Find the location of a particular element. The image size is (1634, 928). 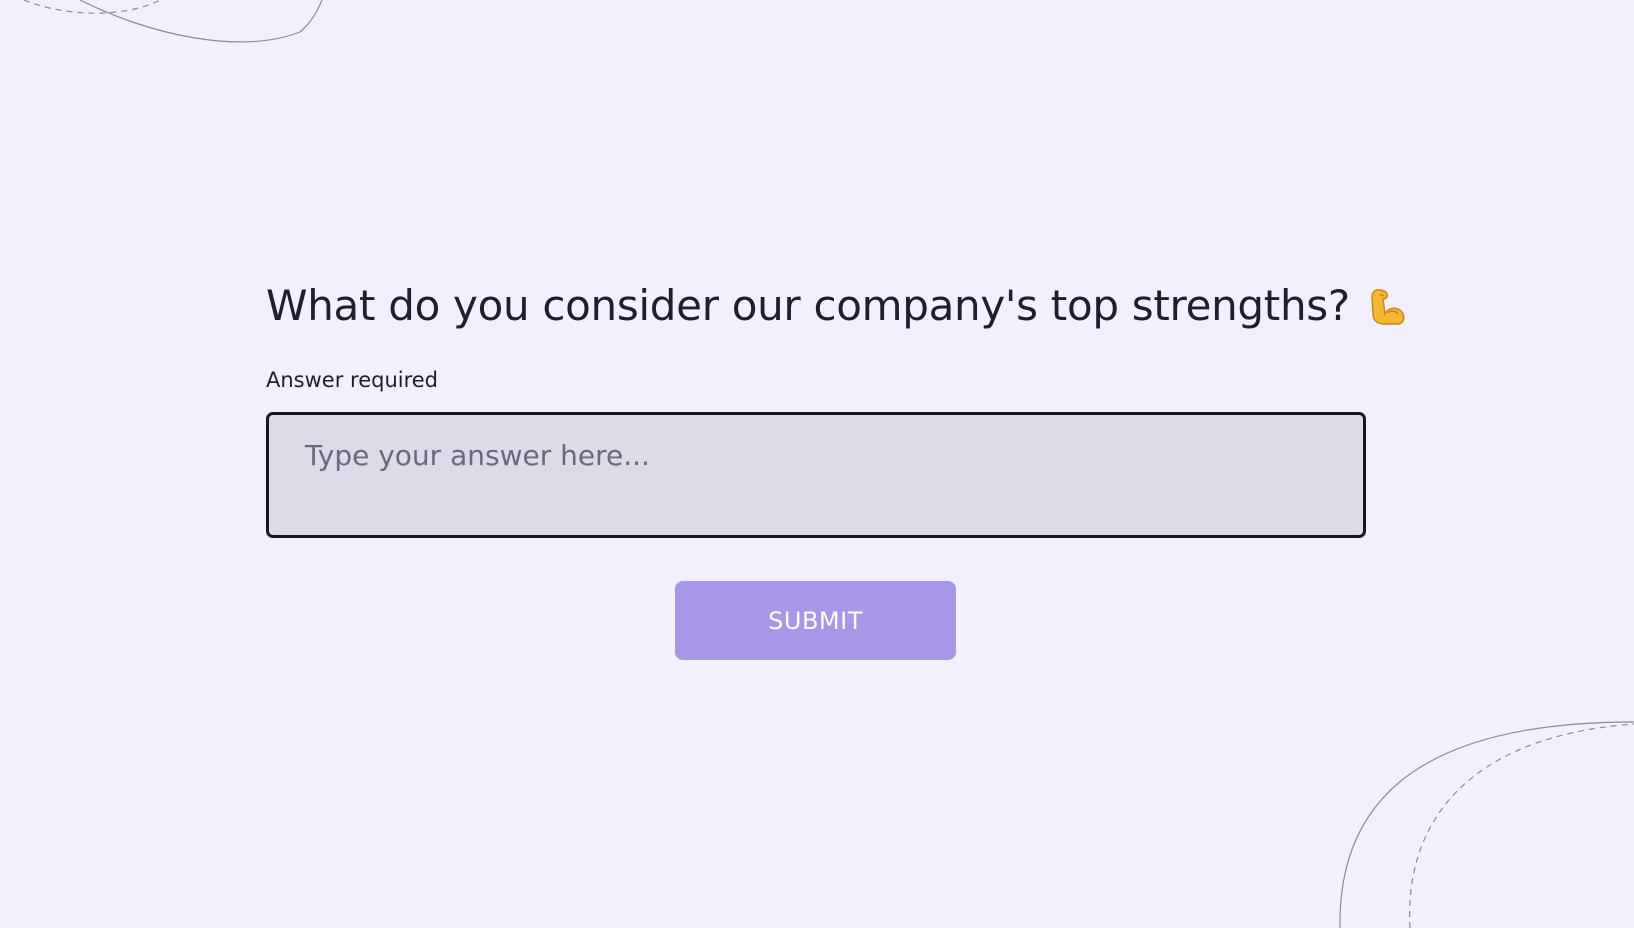

answer-required-label: Answer required is located at coordinates (352, 380).